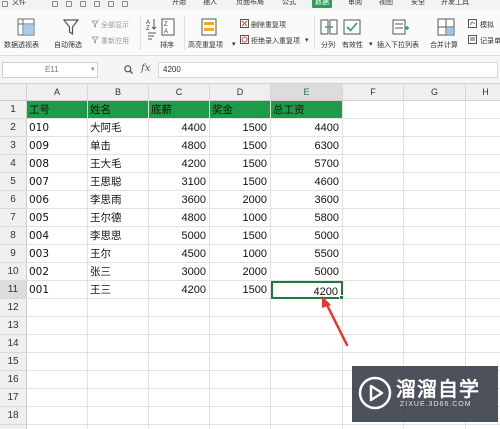 The image size is (500, 429). What do you see at coordinates (118, 272) in the screenshot?
I see `cell-b10: 张三` at bounding box center [118, 272].